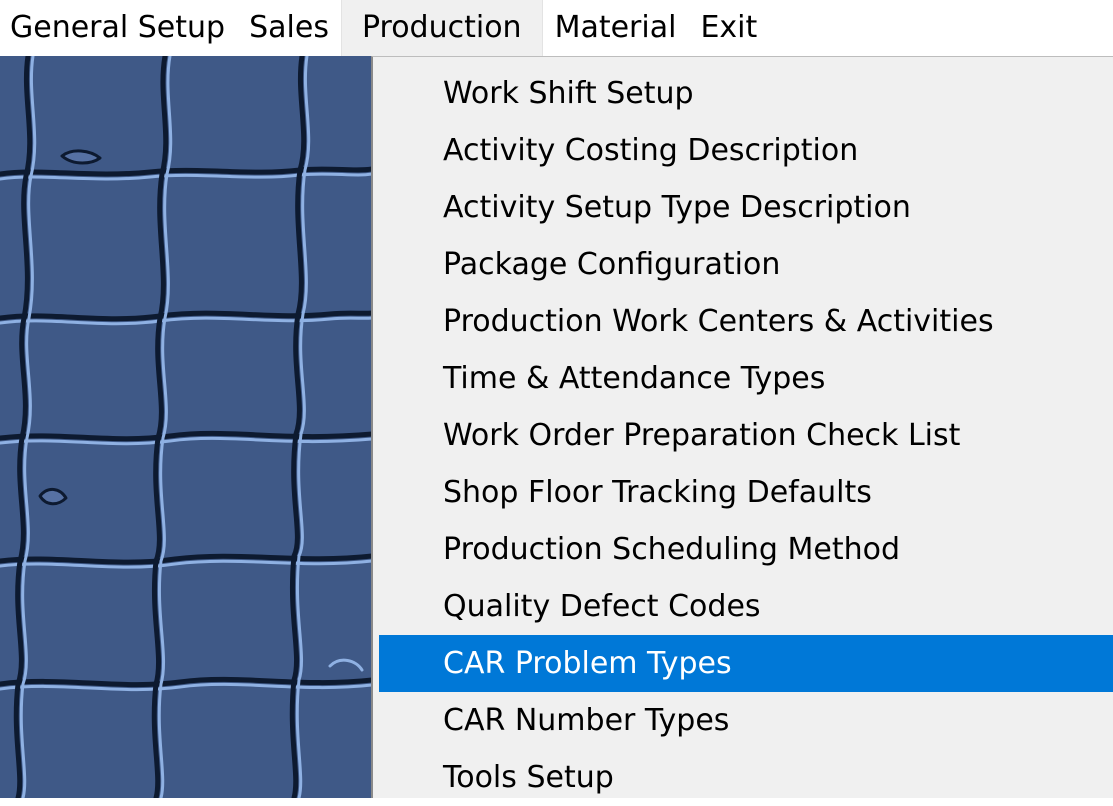  What do you see at coordinates (746, 321) in the screenshot?
I see `menu-item-production-work-centers: Production Work Centers & Activities` at bounding box center [746, 321].